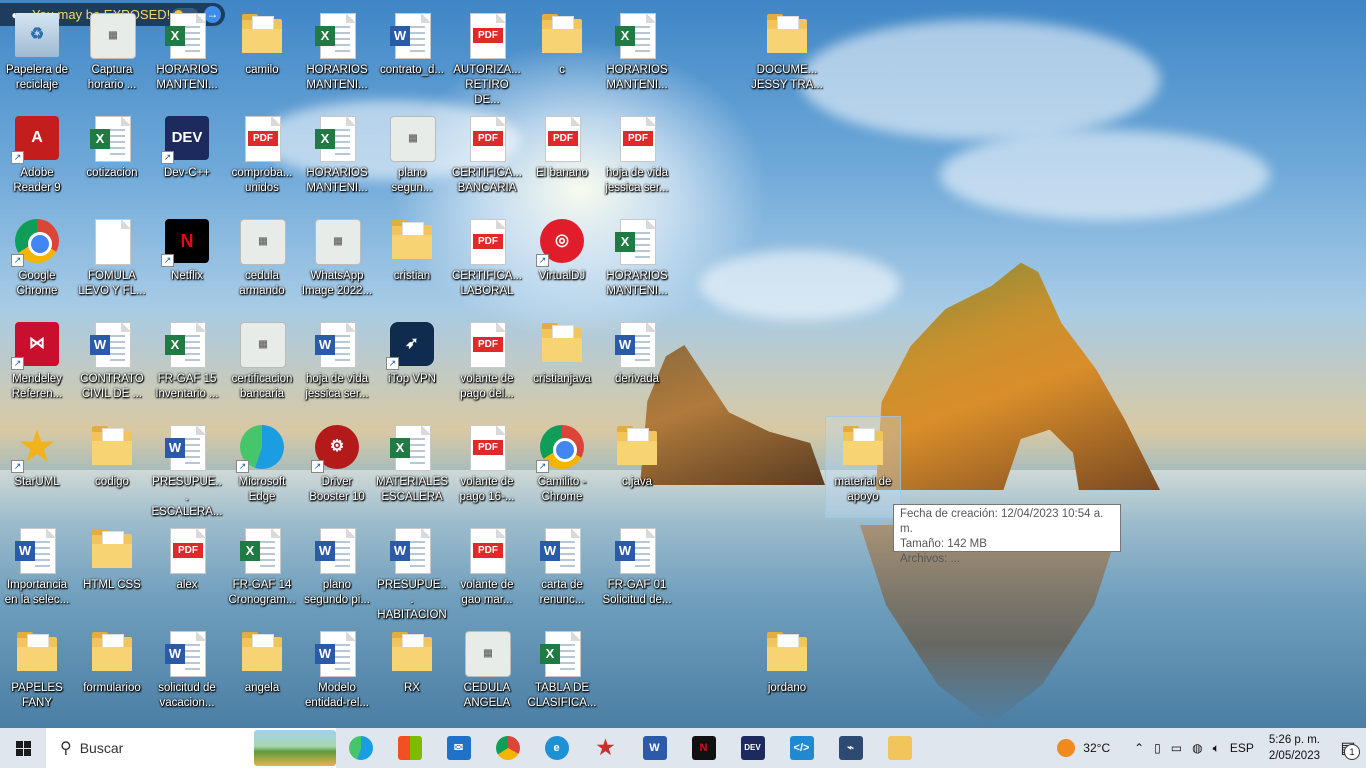 Image resolution: width=1366 pixels, height=768 pixels. Describe the element at coordinates (1139, 748) in the screenshot. I see `chevron-up-icon: ⌃` at that location.